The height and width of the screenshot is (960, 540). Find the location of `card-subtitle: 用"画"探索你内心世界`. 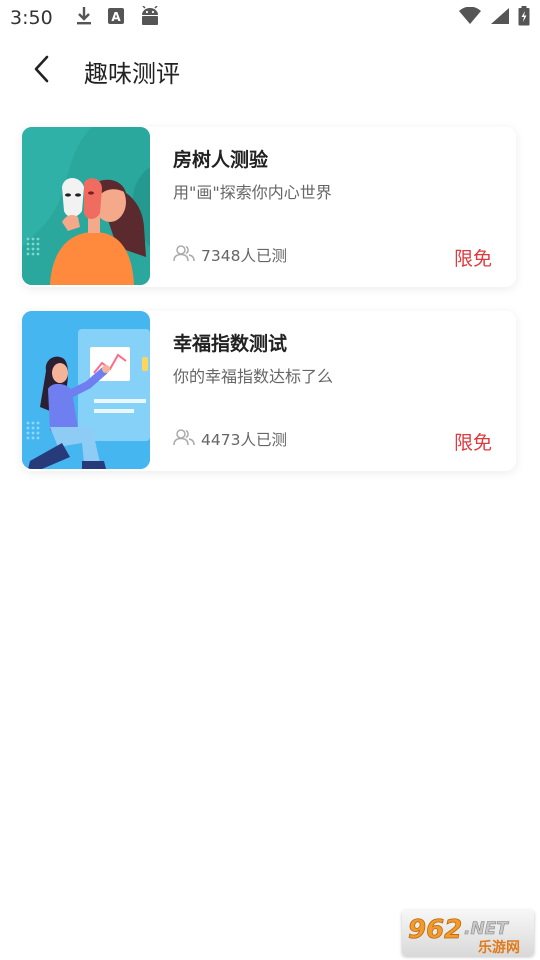

card-subtitle: 用"画"探索你内心世界 is located at coordinates (252, 192).